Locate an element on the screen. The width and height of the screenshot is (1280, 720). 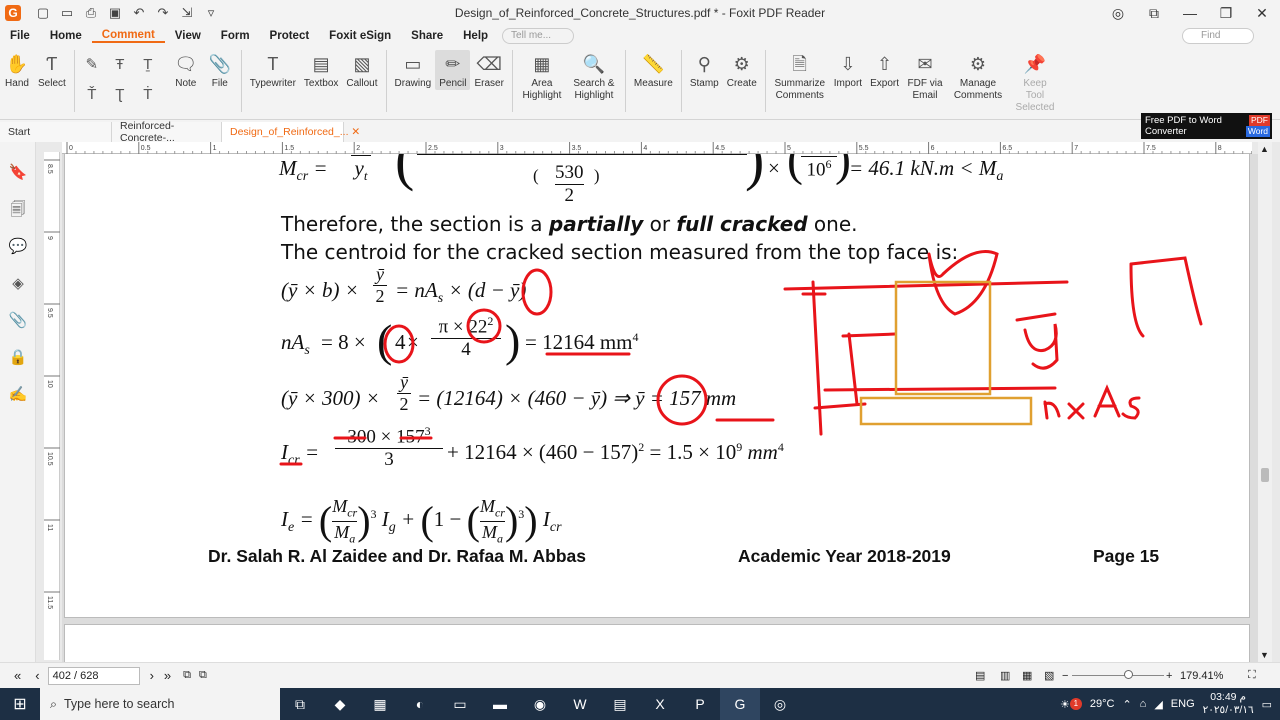
zoom-value: 179.41% is located at coordinates (1201, 676).